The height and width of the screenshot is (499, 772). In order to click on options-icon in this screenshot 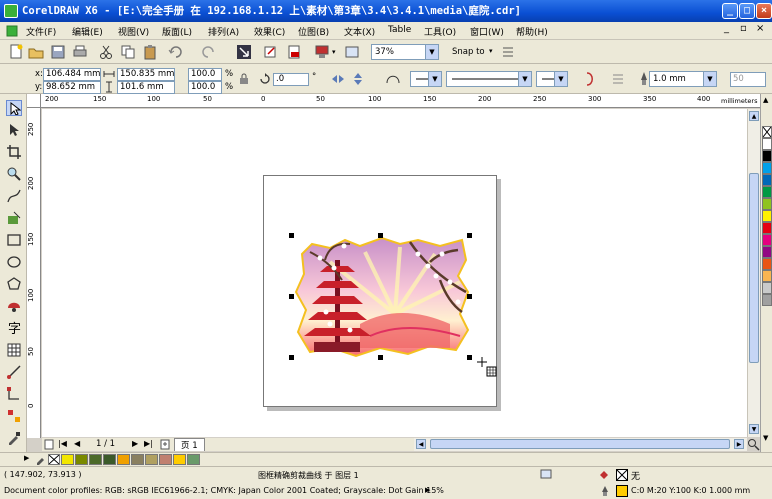, I will do `click(508, 52)`.